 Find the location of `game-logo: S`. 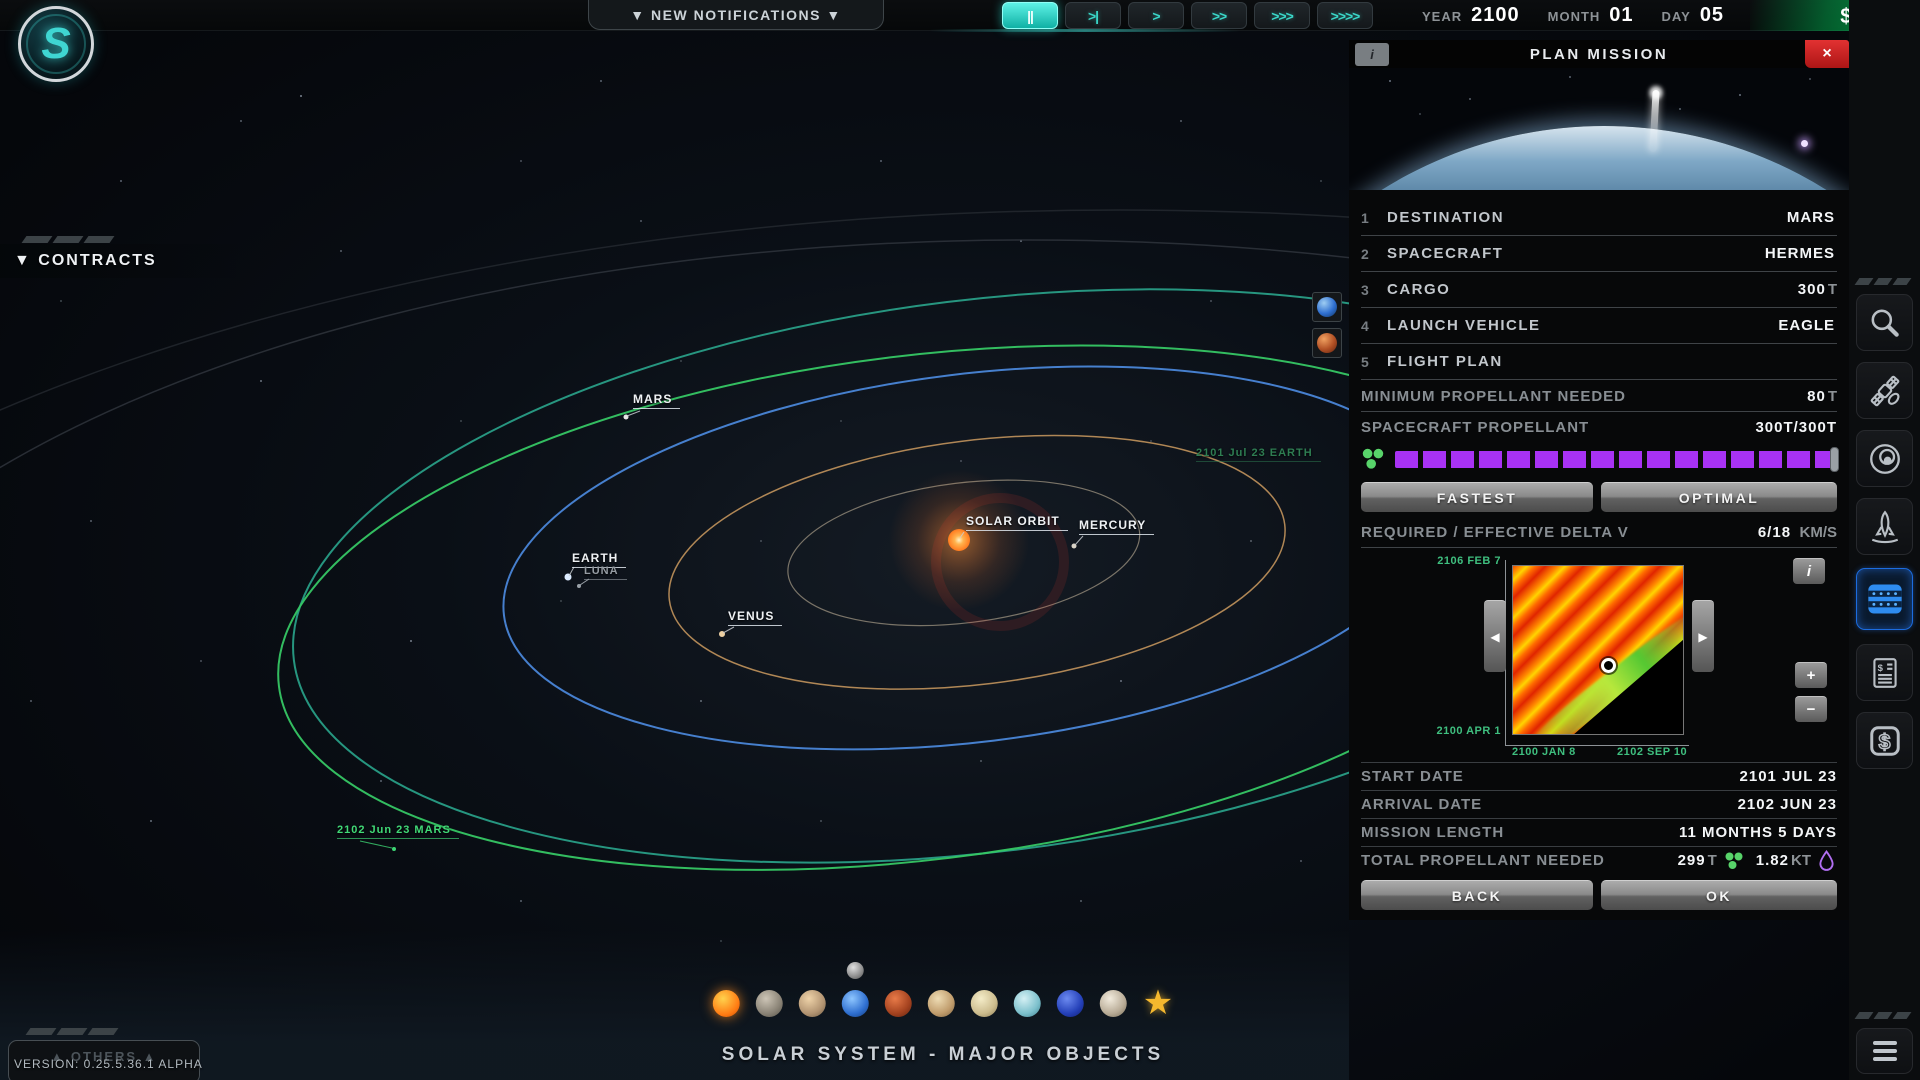

game-logo: S is located at coordinates (56, 44).